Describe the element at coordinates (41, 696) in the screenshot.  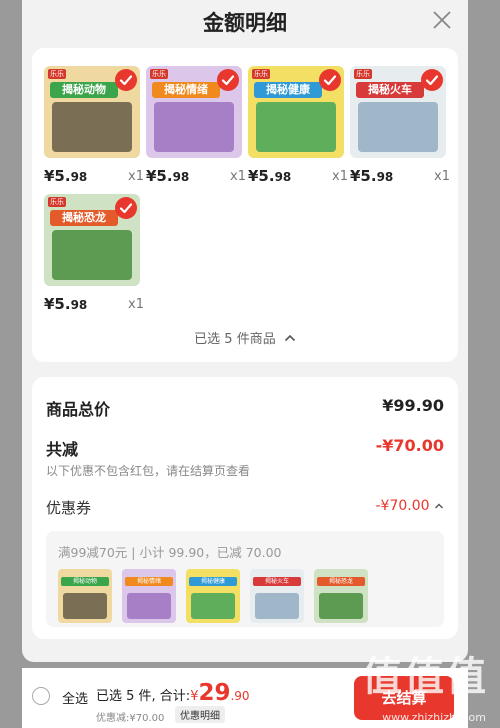
I see `select-all-radio` at that location.